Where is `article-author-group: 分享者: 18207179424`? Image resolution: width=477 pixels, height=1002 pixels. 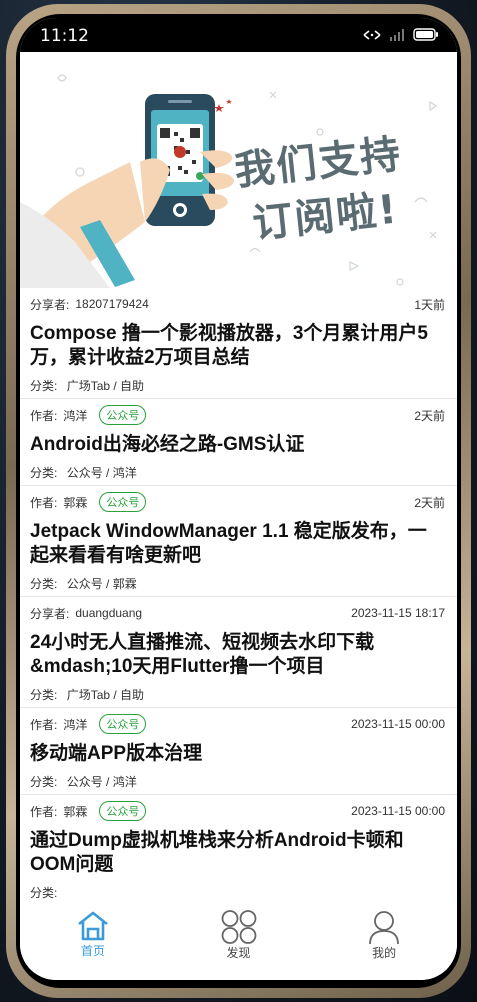 article-author-group: 分享者: 18207179424 is located at coordinates (89, 304).